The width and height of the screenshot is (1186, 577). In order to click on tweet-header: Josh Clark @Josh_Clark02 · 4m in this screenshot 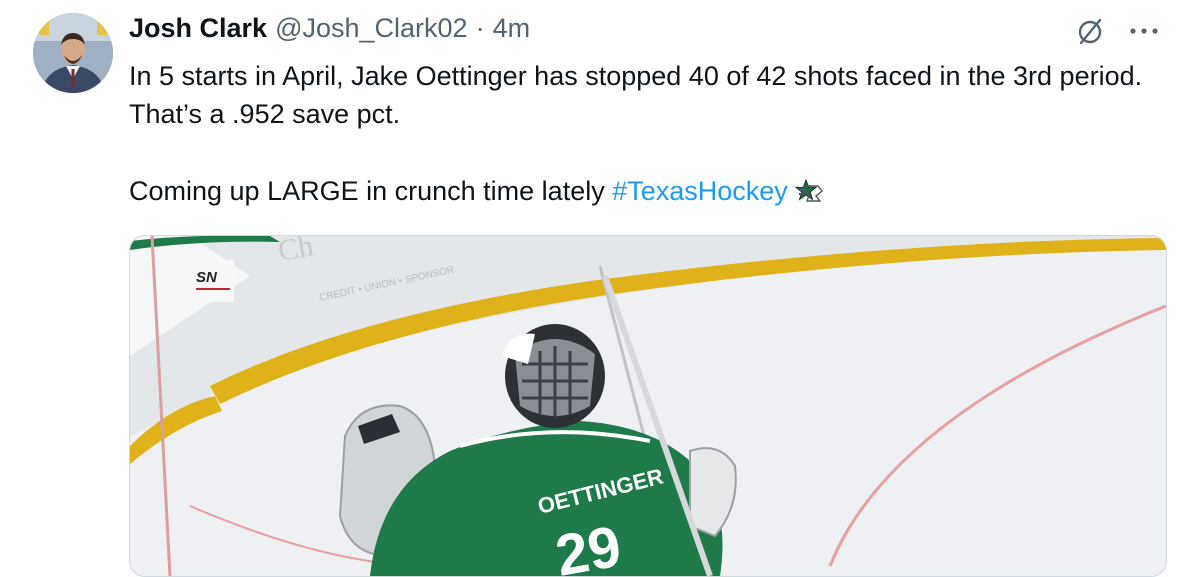, I will do `click(329, 28)`.